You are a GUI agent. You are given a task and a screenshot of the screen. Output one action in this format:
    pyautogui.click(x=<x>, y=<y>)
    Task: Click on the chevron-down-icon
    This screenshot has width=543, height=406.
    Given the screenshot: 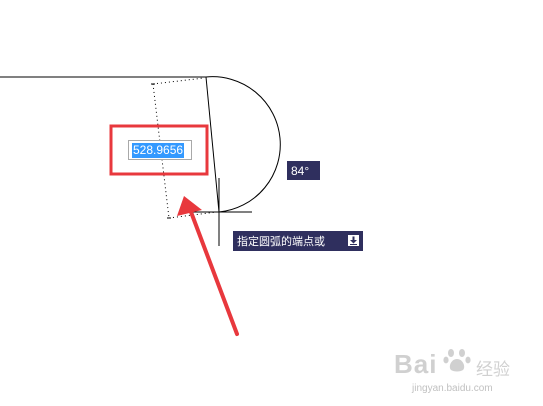 What is the action you would take?
    pyautogui.click(x=353, y=240)
    